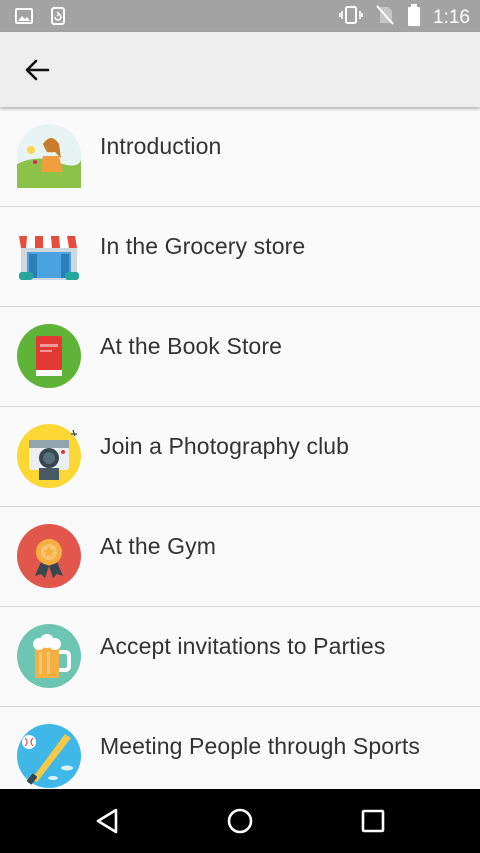  Describe the element at coordinates (191, 346) in the screenshot. I see `list-item-label: At the Book Store` at that location.